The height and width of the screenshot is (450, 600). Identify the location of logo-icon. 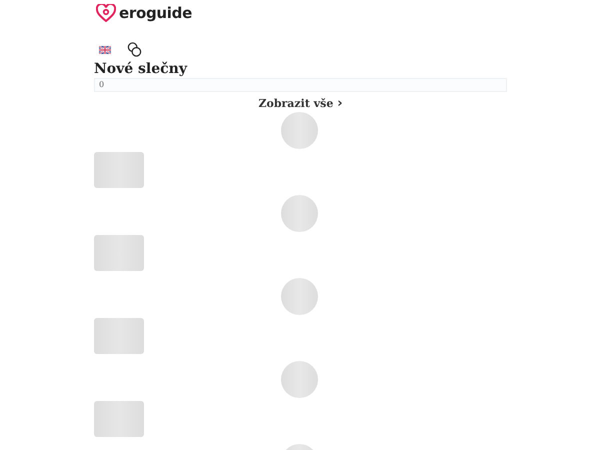
(106, 13).